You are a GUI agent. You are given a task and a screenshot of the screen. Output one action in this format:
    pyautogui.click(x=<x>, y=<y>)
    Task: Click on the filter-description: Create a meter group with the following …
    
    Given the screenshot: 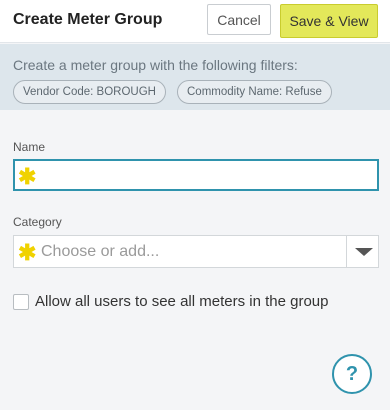 What is the action you would take?
    pyautogui.click(x=155, y=65)
    